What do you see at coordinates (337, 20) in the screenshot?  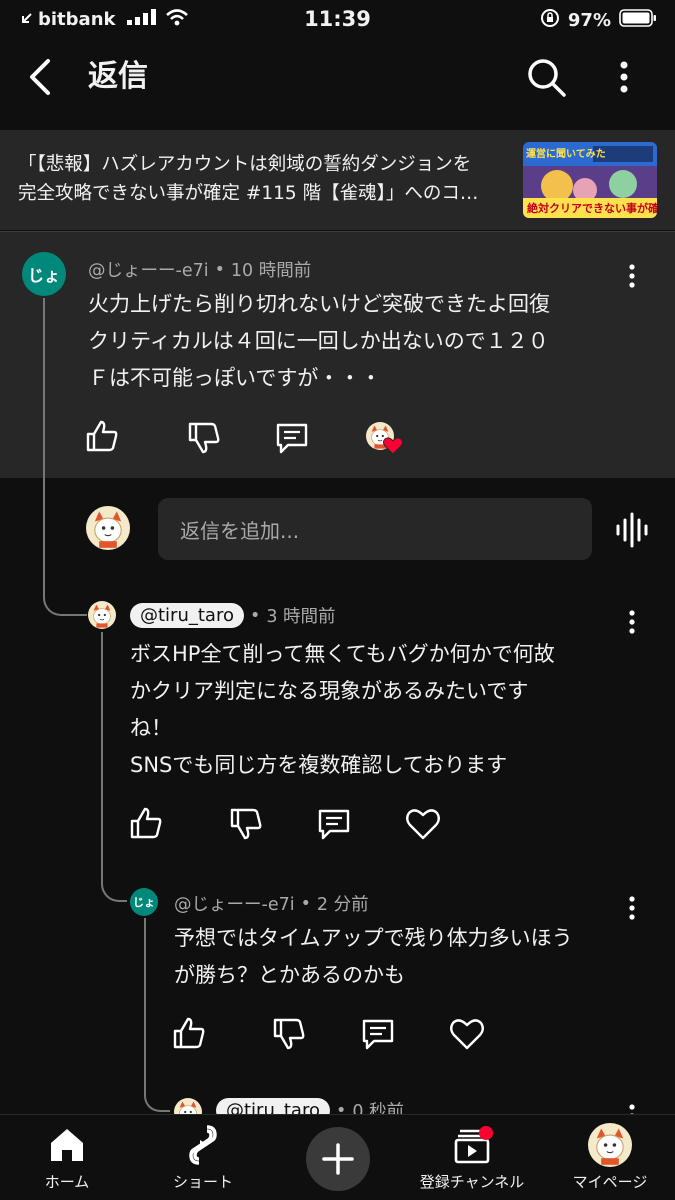 I see `status-bar: bitbank 11:39 97%` at bounding box center [337, 20].